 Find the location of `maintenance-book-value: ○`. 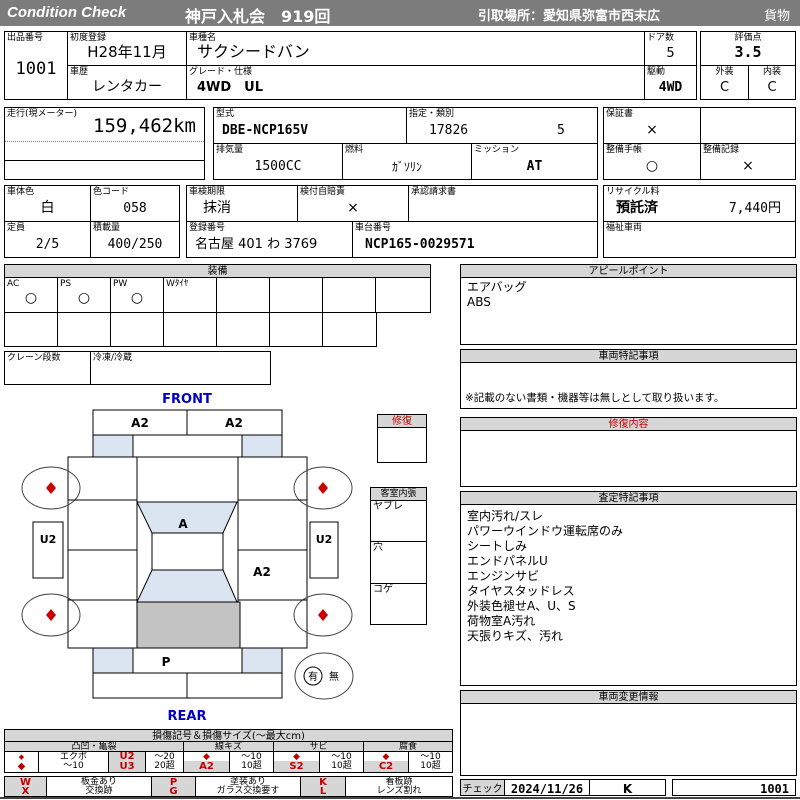

maintenance-book-value: ○ is located at coordinates (652, 166).